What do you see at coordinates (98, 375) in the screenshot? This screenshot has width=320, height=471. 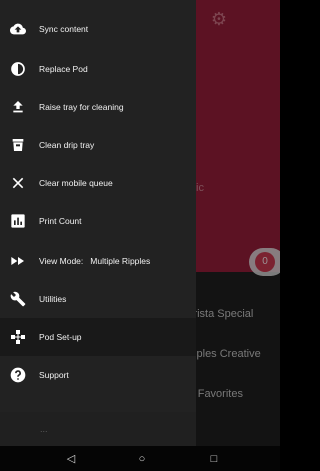 I see `menu-item-support: Support` at bounding box center [98, 375].